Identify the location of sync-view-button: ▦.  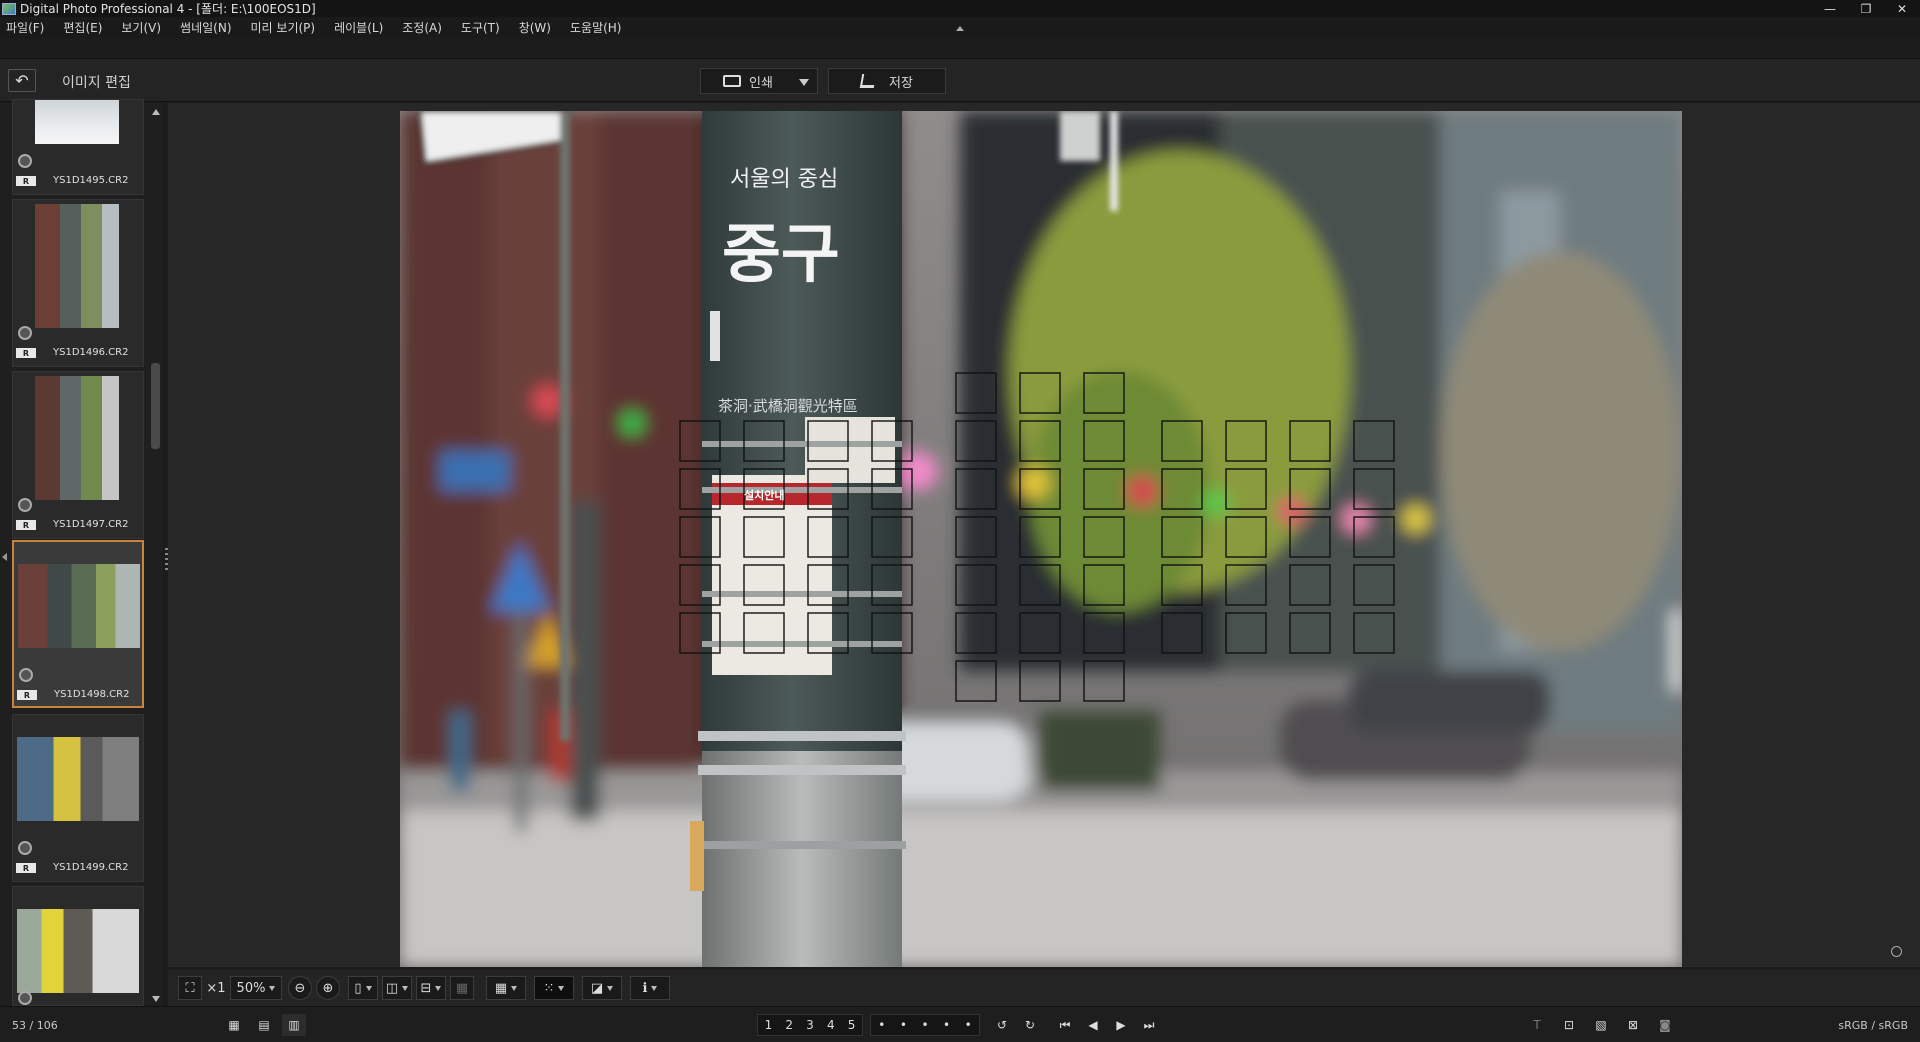
(462, 988).